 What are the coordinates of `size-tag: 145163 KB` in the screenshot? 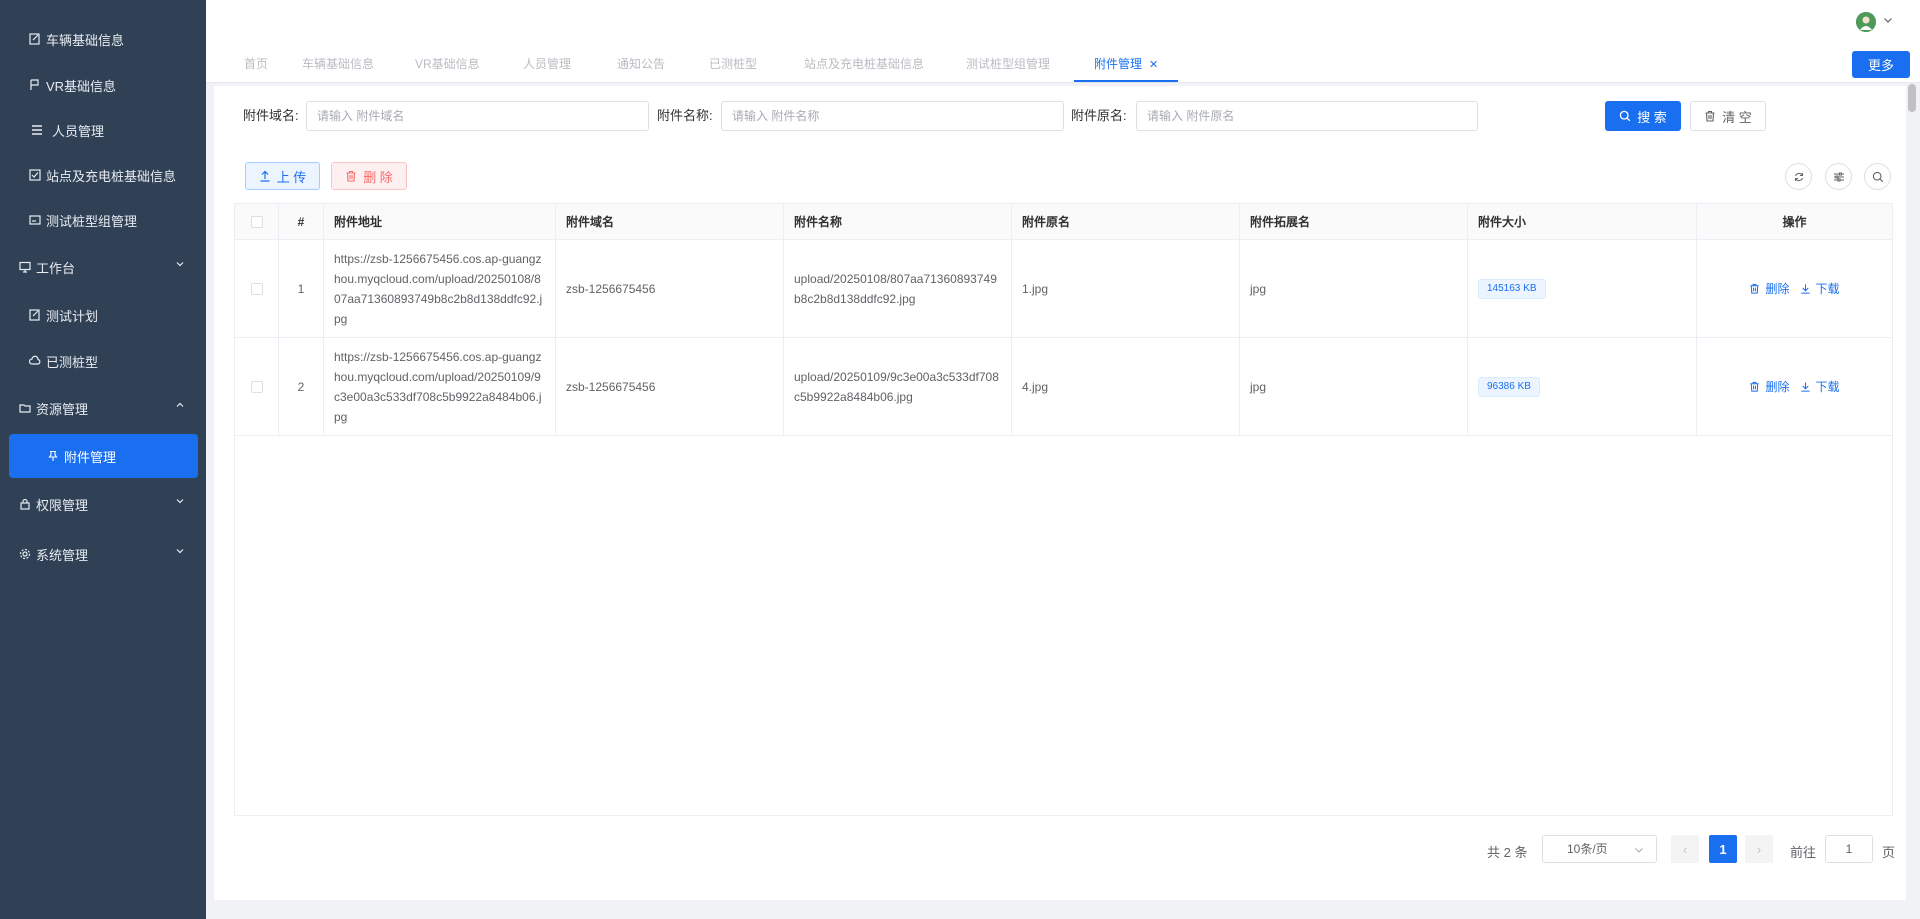 It's located at (1512, 288).